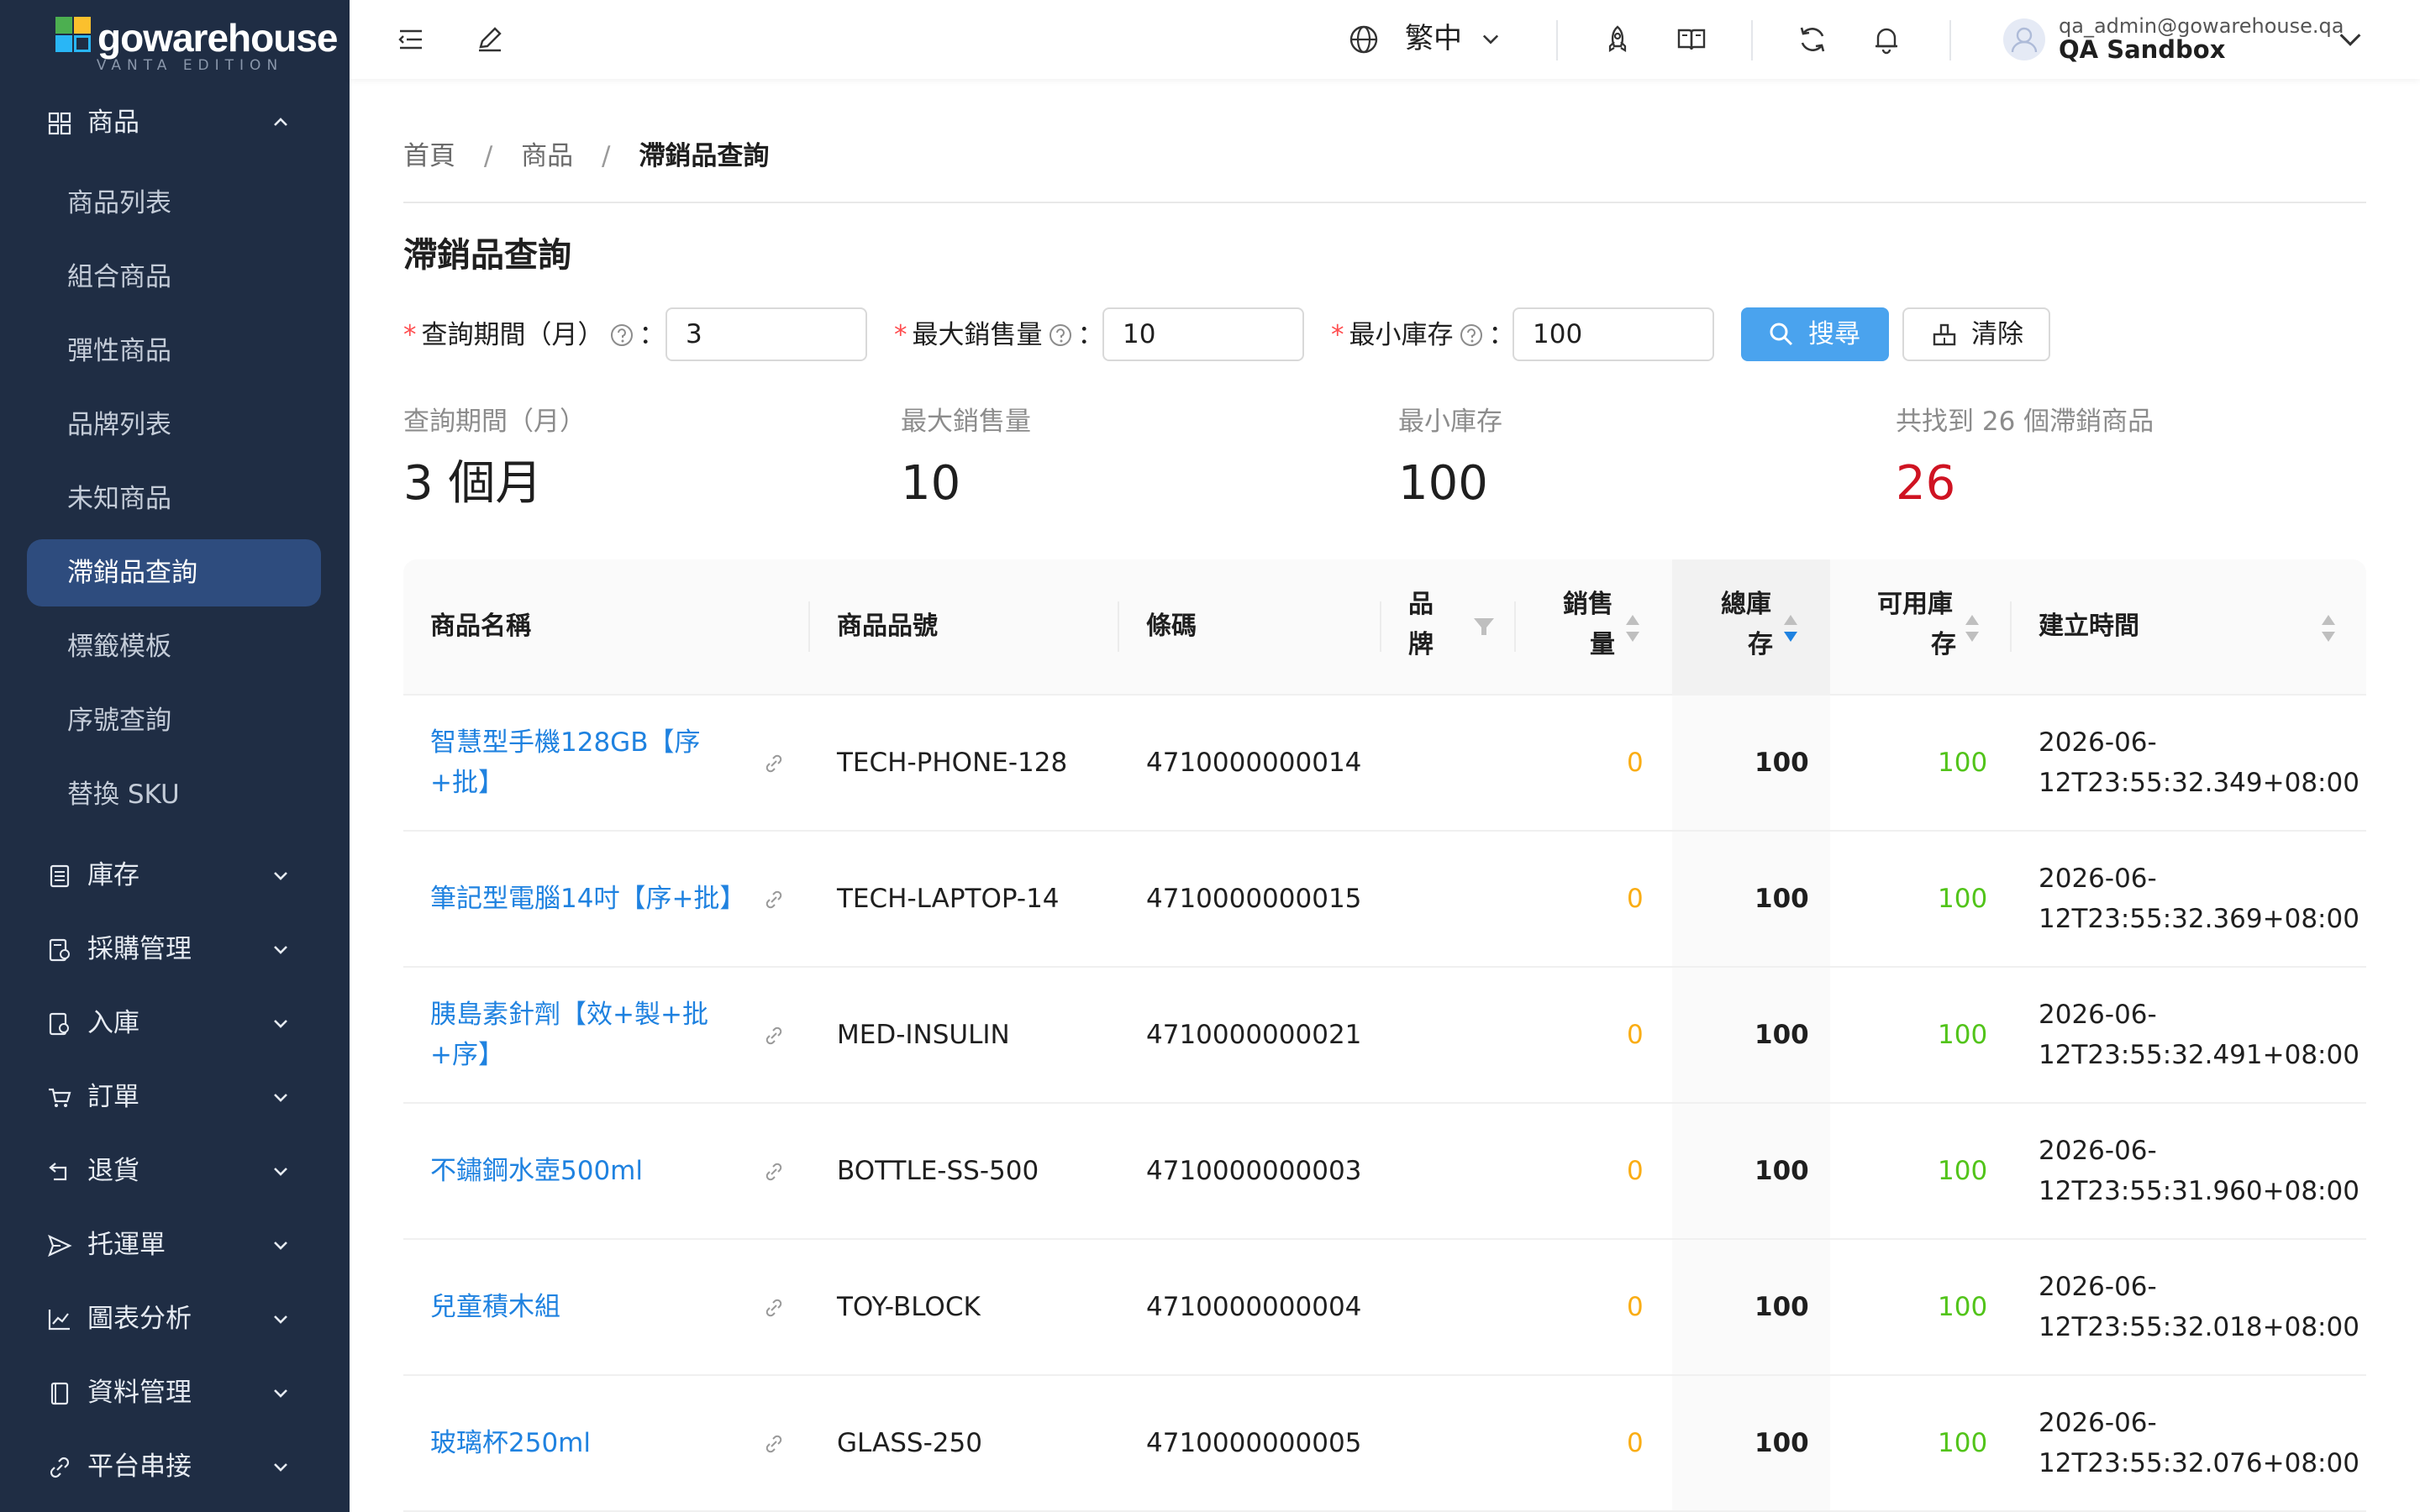  Describe the element at coordinates (175, 122) in the screenshot. I see `sidebar-group-products: 商品` at that location.